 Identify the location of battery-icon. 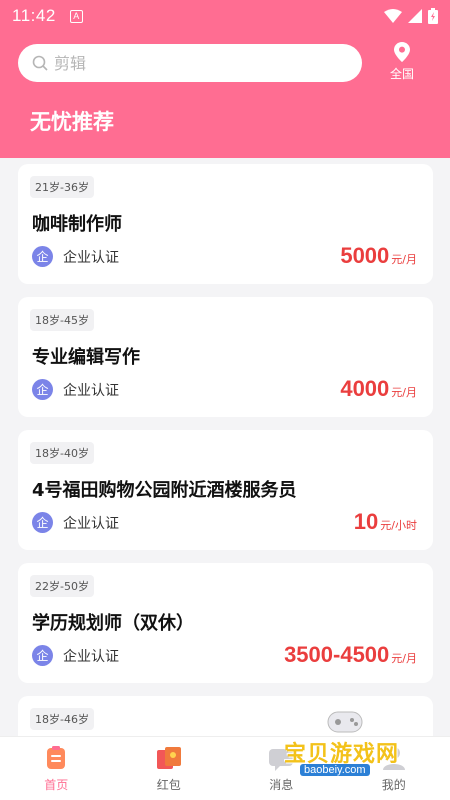
(433, 16).